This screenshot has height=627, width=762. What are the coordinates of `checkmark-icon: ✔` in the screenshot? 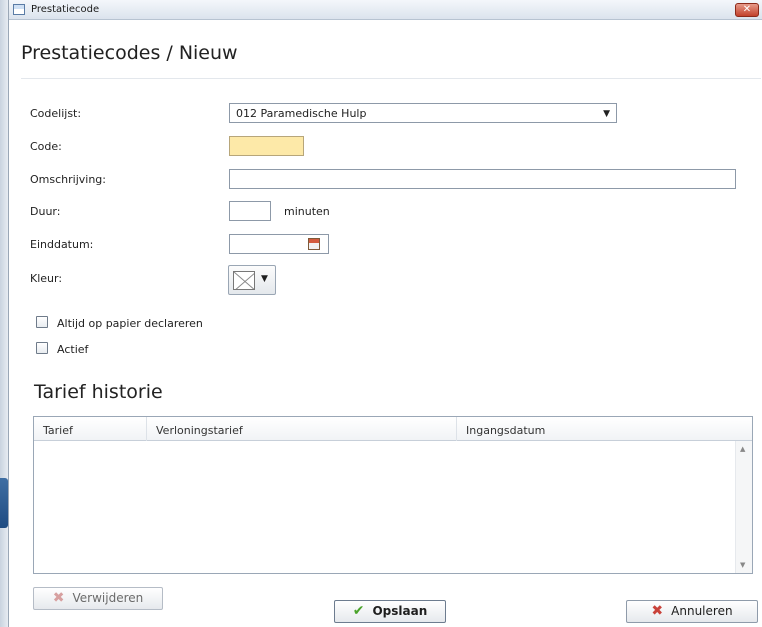 It's located at (358, 611).